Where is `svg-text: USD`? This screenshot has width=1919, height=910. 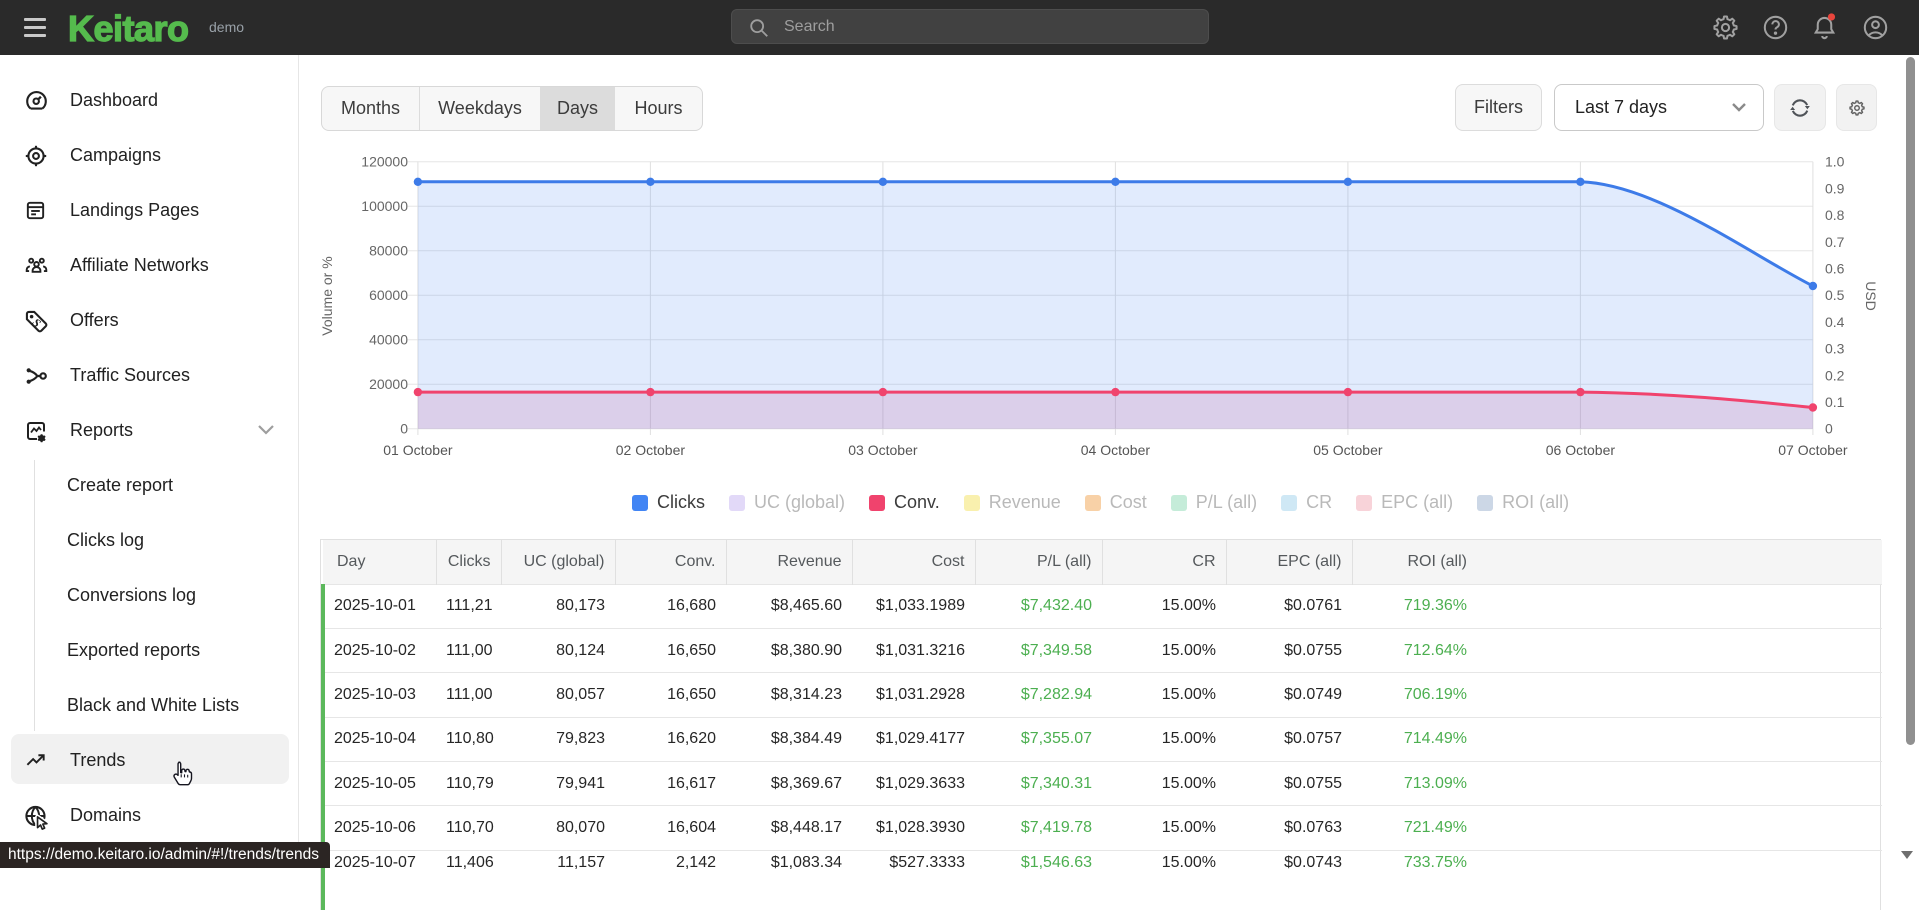
svg-text: USD is located at coordinates (1871, 296).